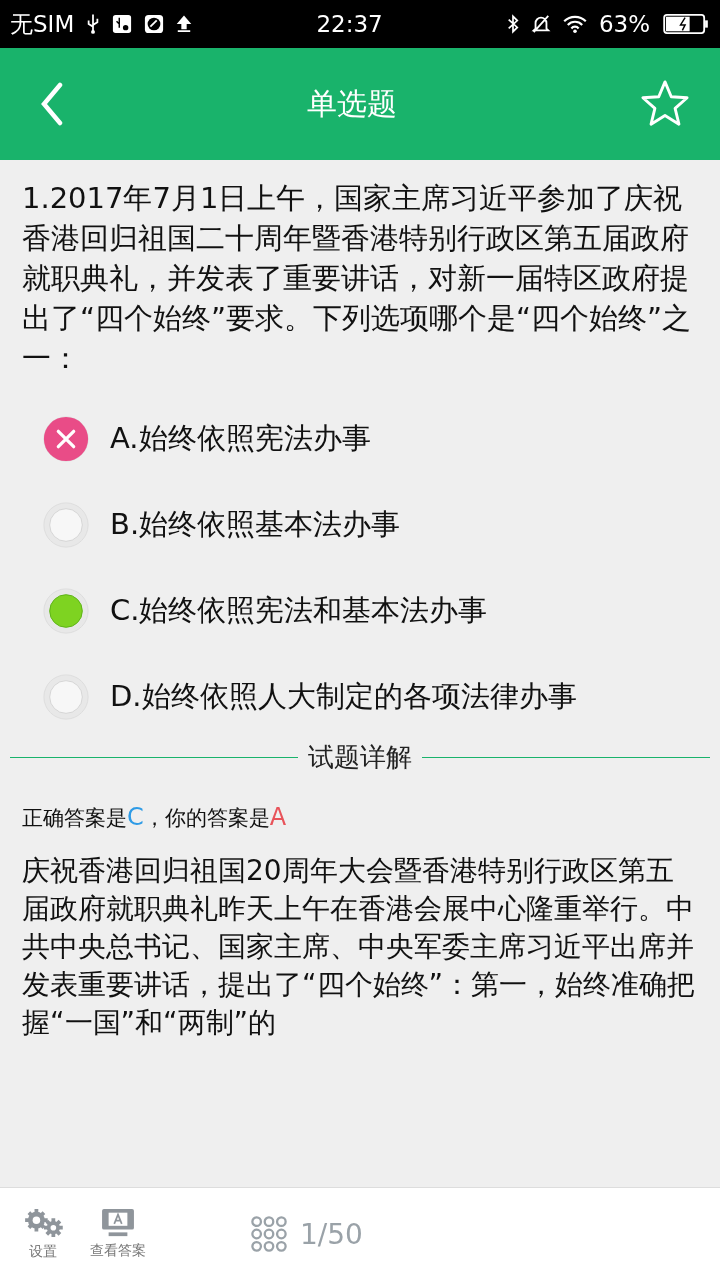 This screenshot has width=720, height=1280. Describe the element at coordinates (184, 24) in the screenshot. I see `upload-icon` at that location.